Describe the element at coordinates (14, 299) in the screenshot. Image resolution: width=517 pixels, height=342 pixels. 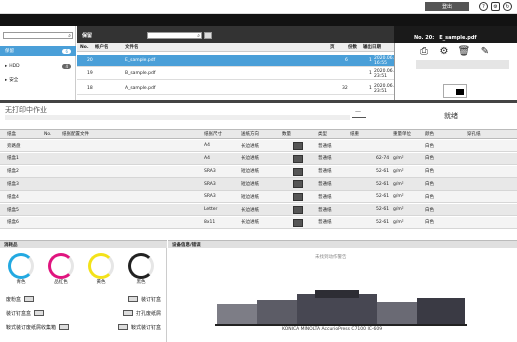
I see `waste-toner-label: 废粉盒` at that location.